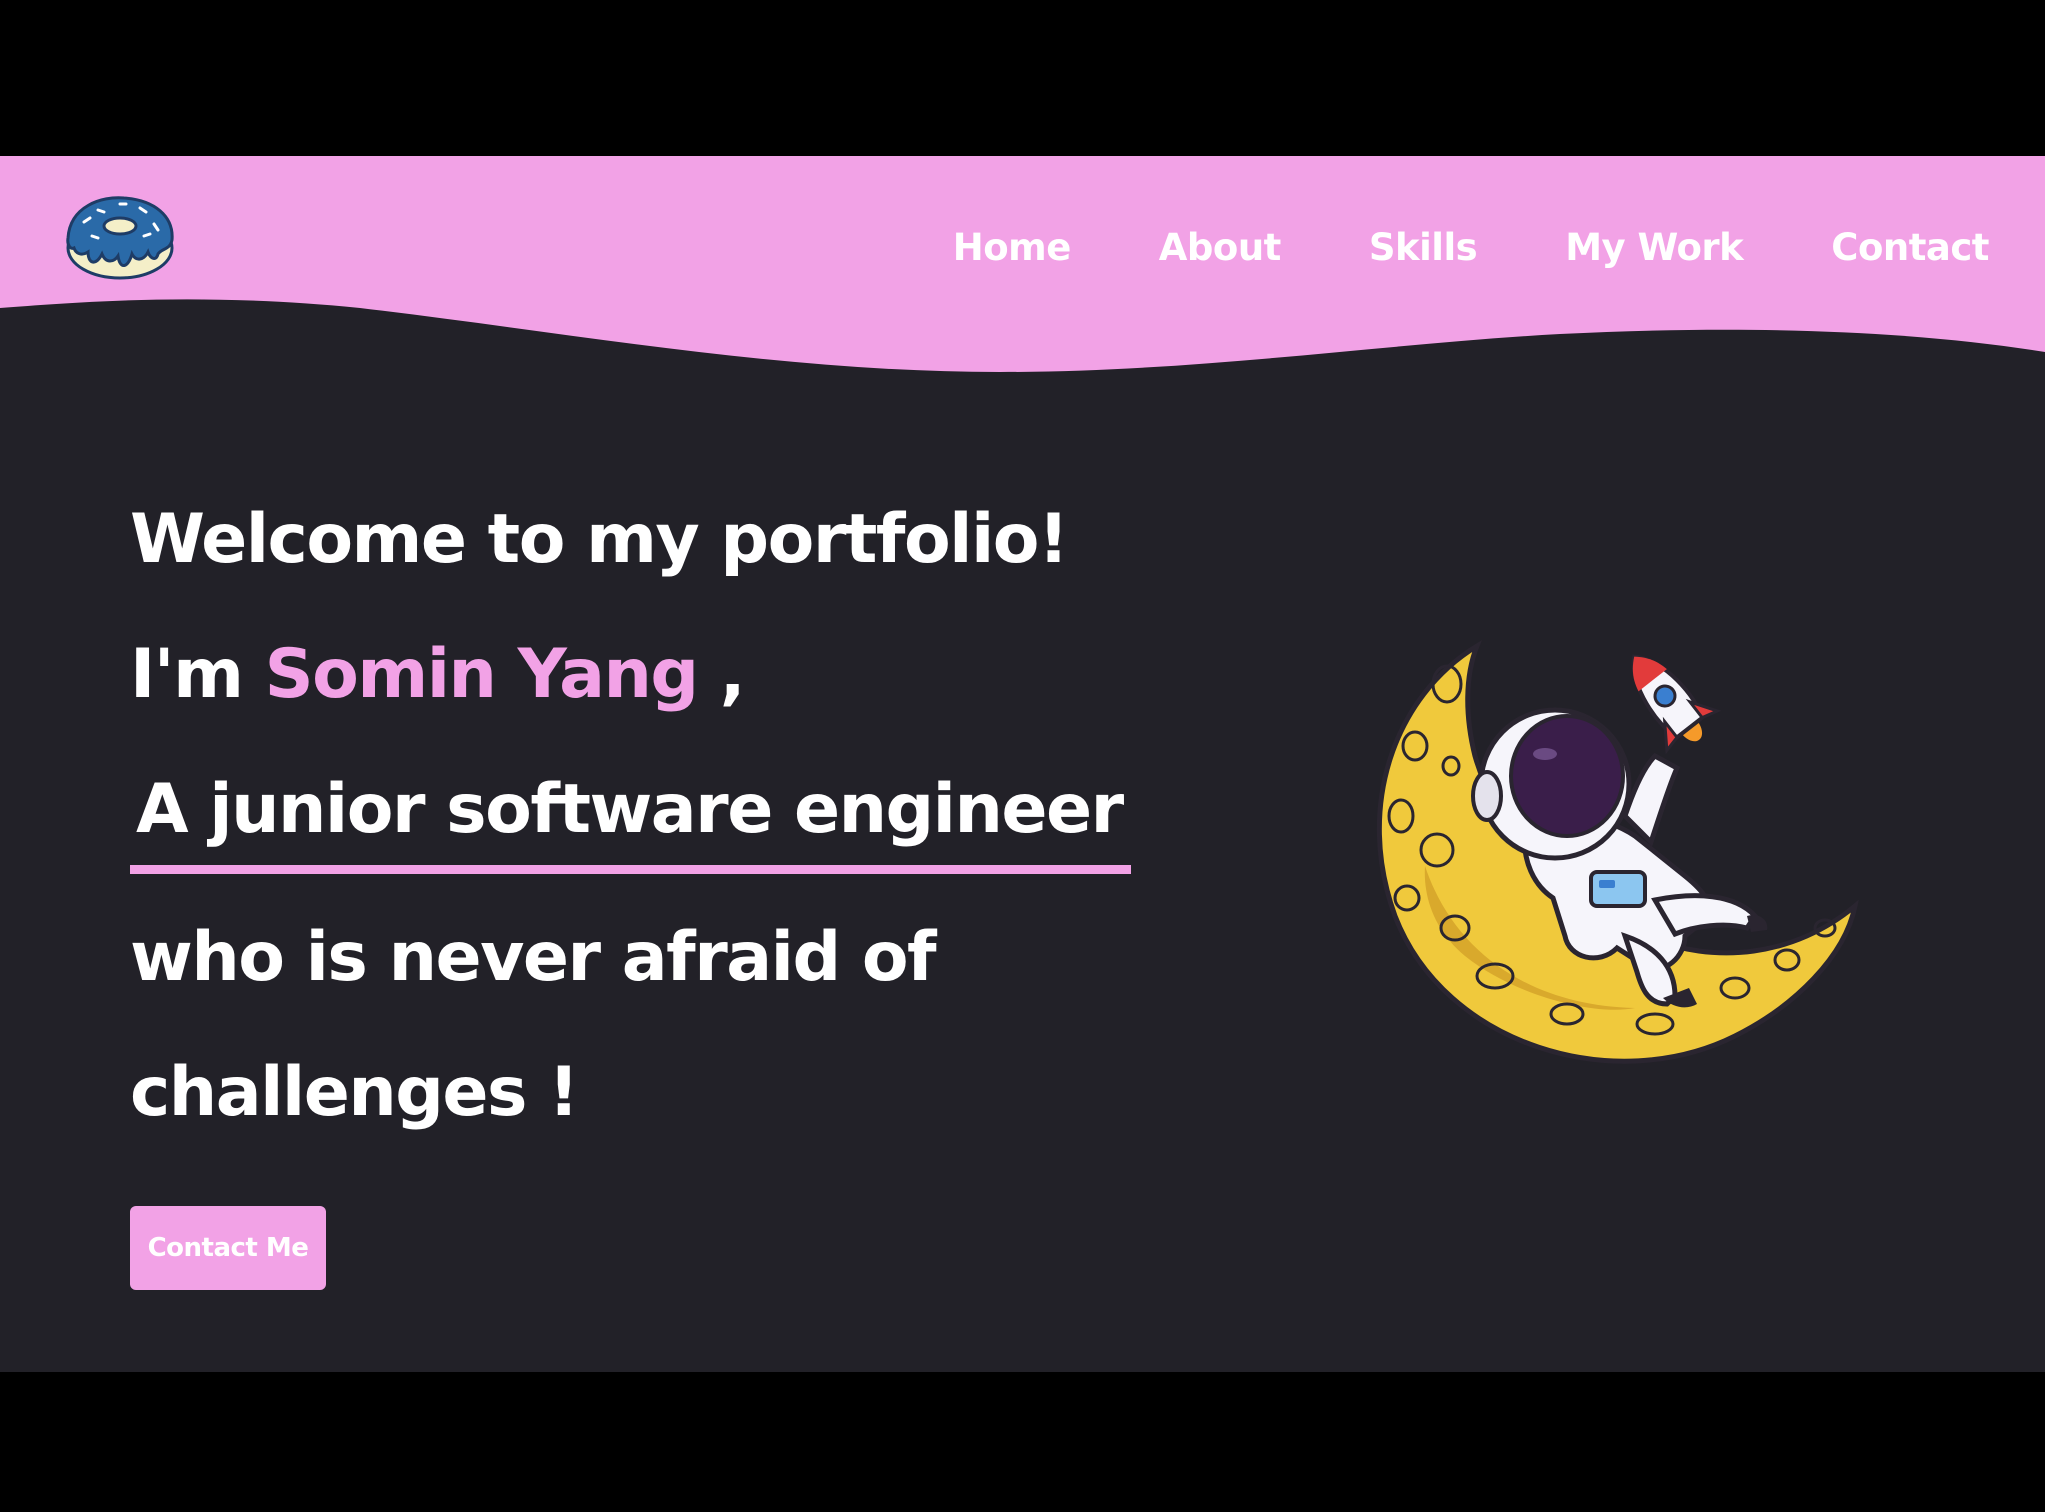 The image size is (2045, 1512). Describe the element at coordinates (1423, 247) in the screenshot. I see `nav-skills: Skills` at that location.